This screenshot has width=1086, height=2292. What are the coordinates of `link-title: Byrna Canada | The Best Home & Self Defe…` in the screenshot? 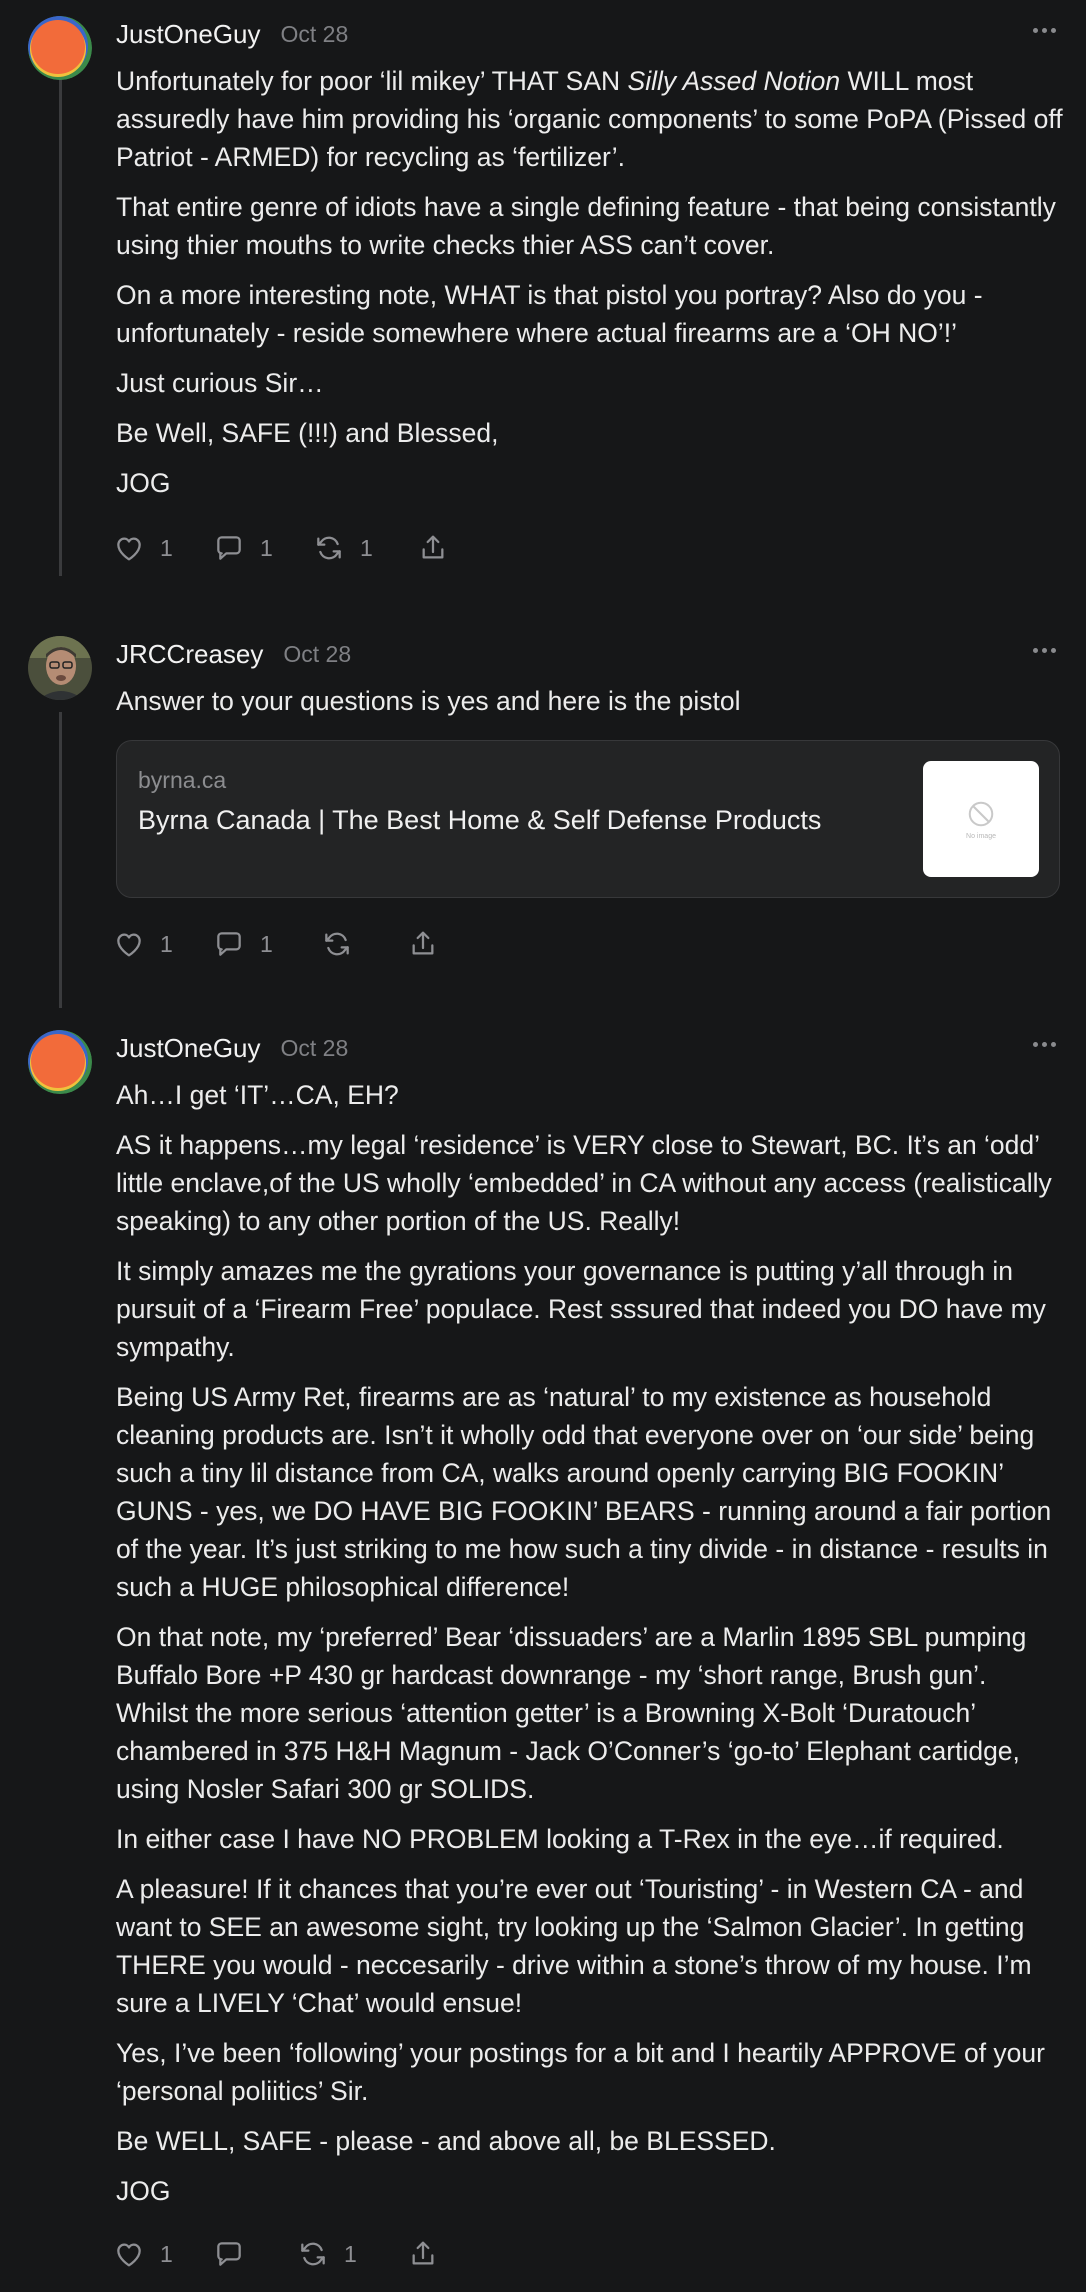 It's located at (480, 820).